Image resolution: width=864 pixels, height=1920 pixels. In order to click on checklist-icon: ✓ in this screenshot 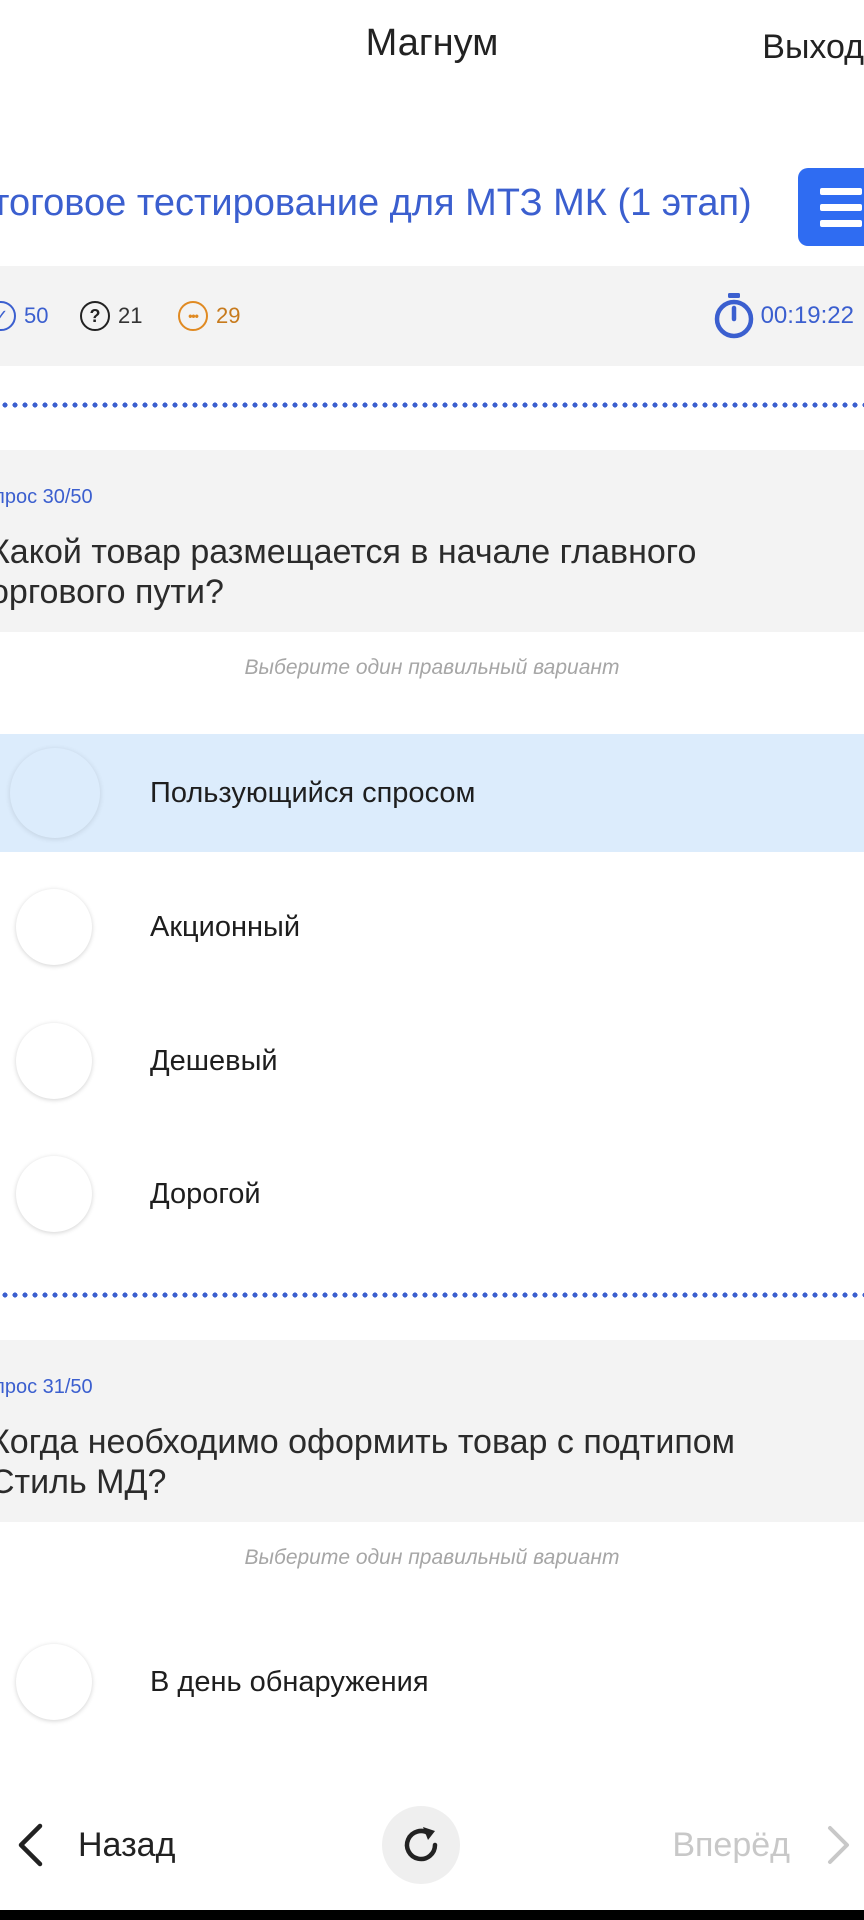, I will do `click(8, 316)`.